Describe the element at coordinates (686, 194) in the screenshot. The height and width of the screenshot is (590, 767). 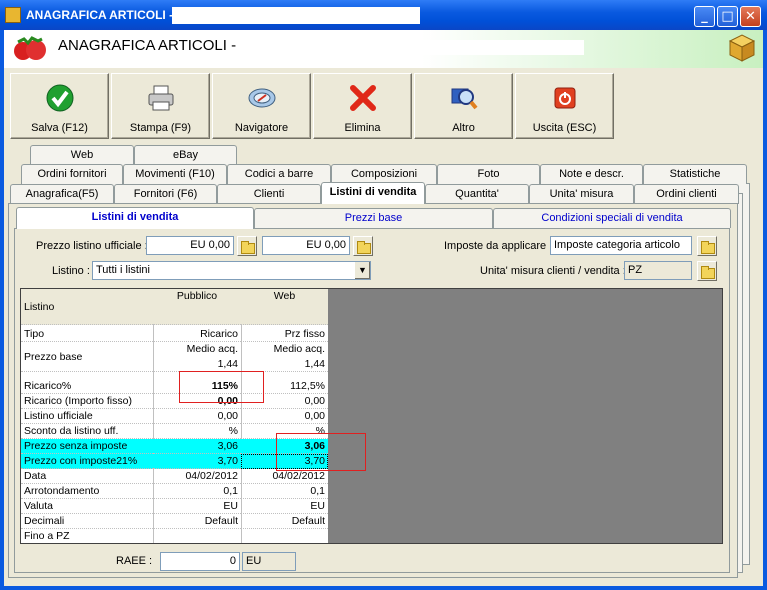
I see `tab-ordini-clienti: Ordini clienti` at that location.